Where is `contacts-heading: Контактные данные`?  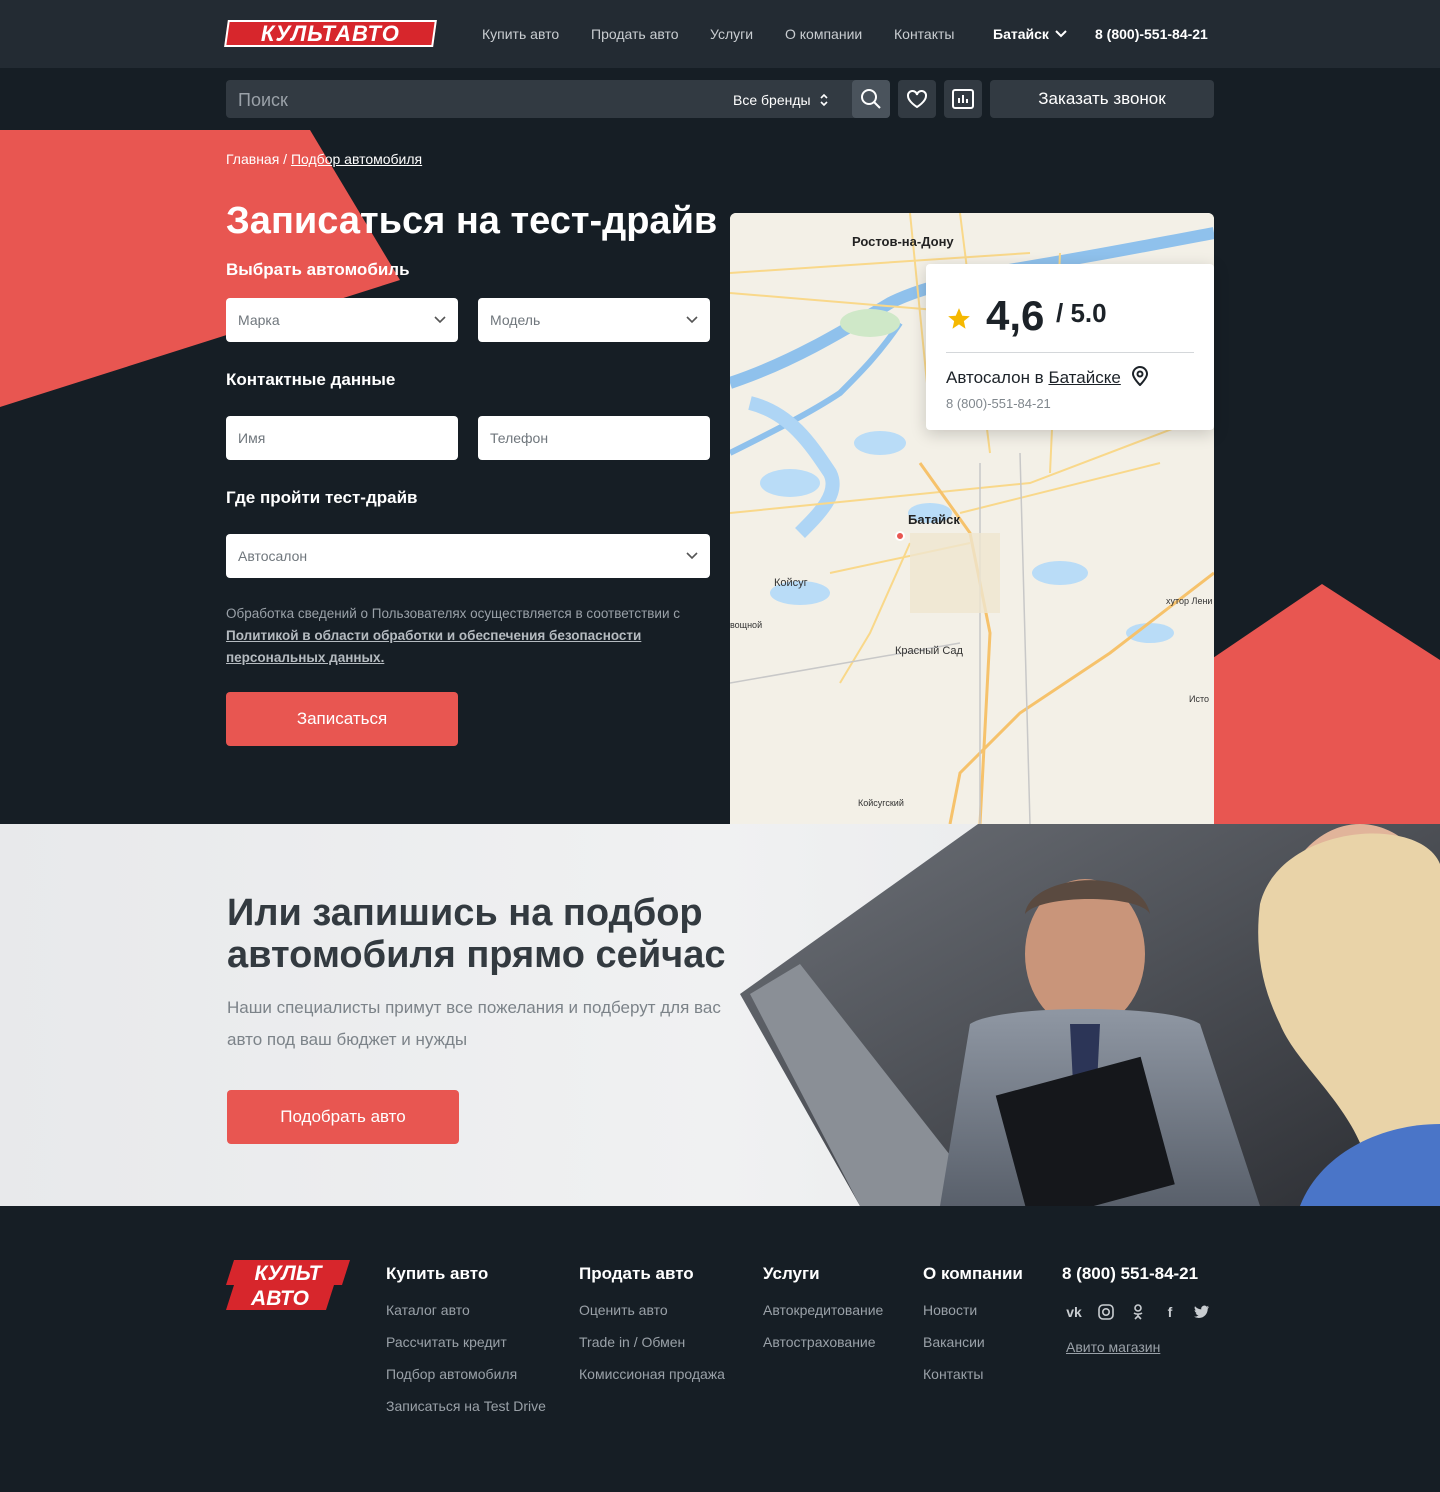
contacts-heading: Контактные данные is located at coordinates (311, 379).